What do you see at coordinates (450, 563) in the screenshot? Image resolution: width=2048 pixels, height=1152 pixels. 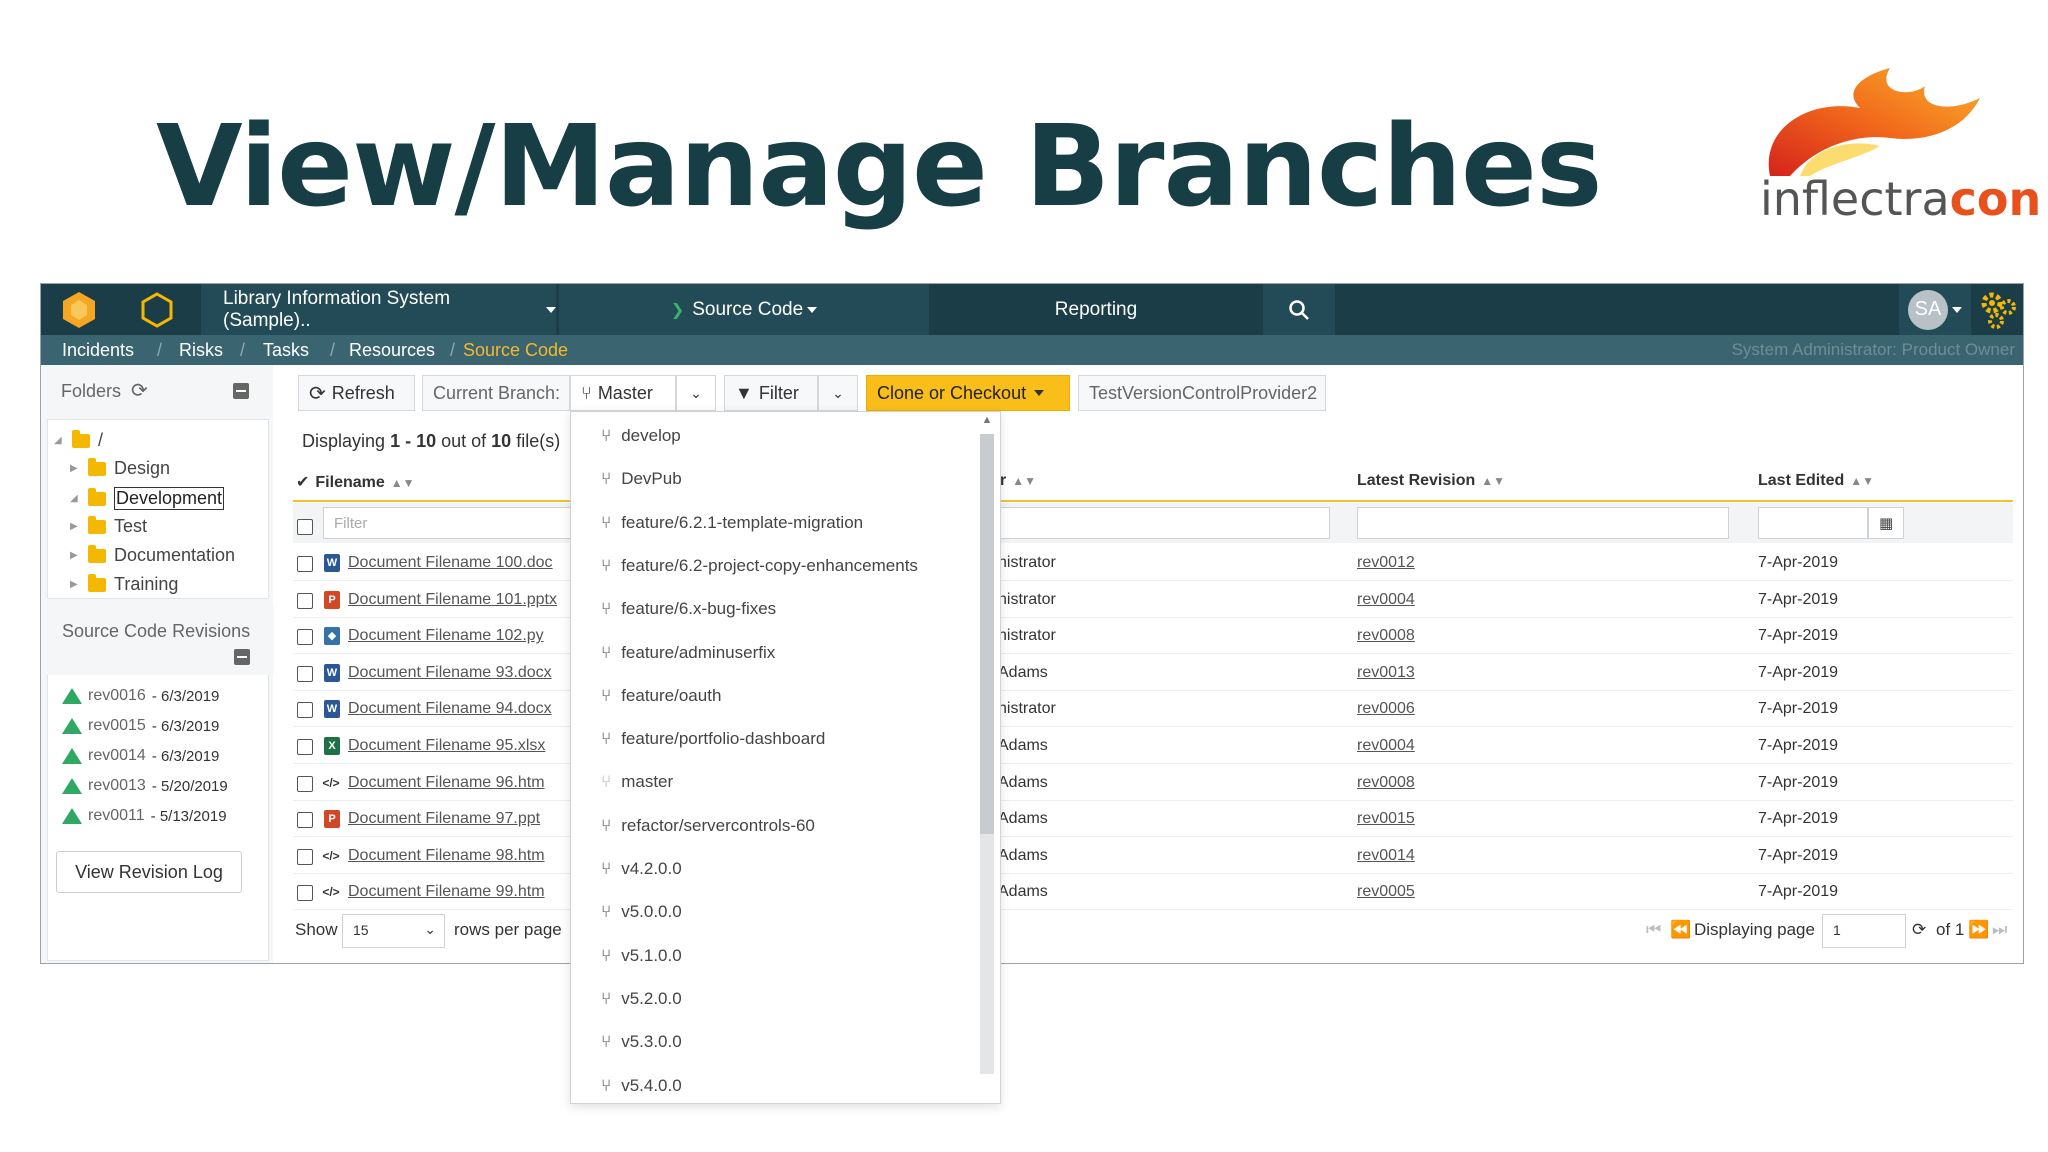 I see `file-link: Document Filename 100.doc` at bounding box center [450, 563].